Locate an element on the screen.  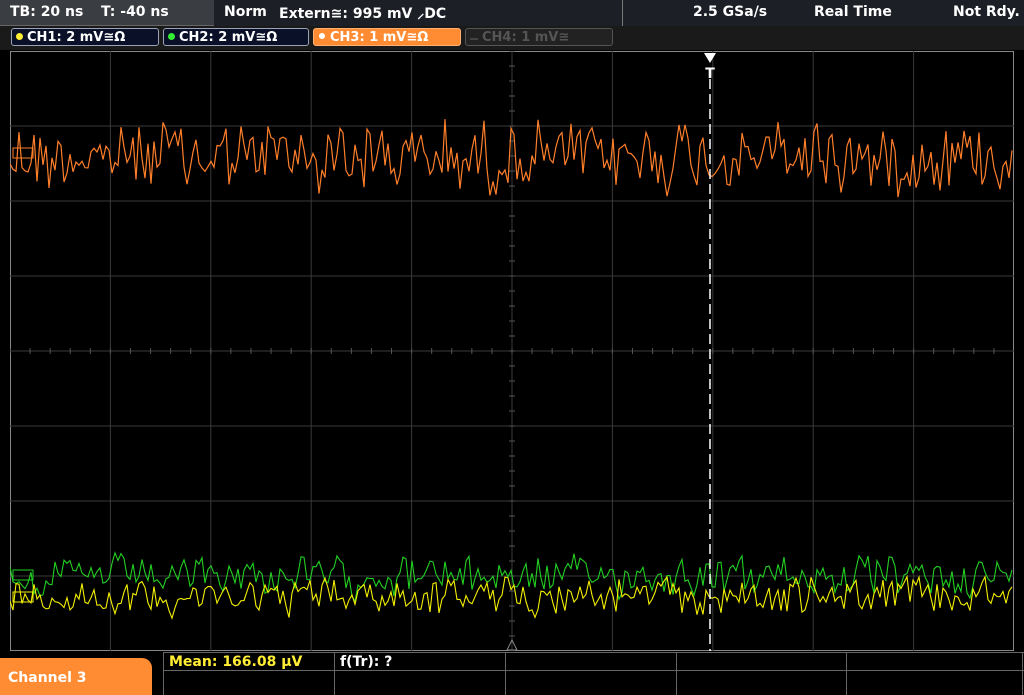
channel-3-tab: CH3: 1 mV≅Ω is located at coordinates (387, 37).